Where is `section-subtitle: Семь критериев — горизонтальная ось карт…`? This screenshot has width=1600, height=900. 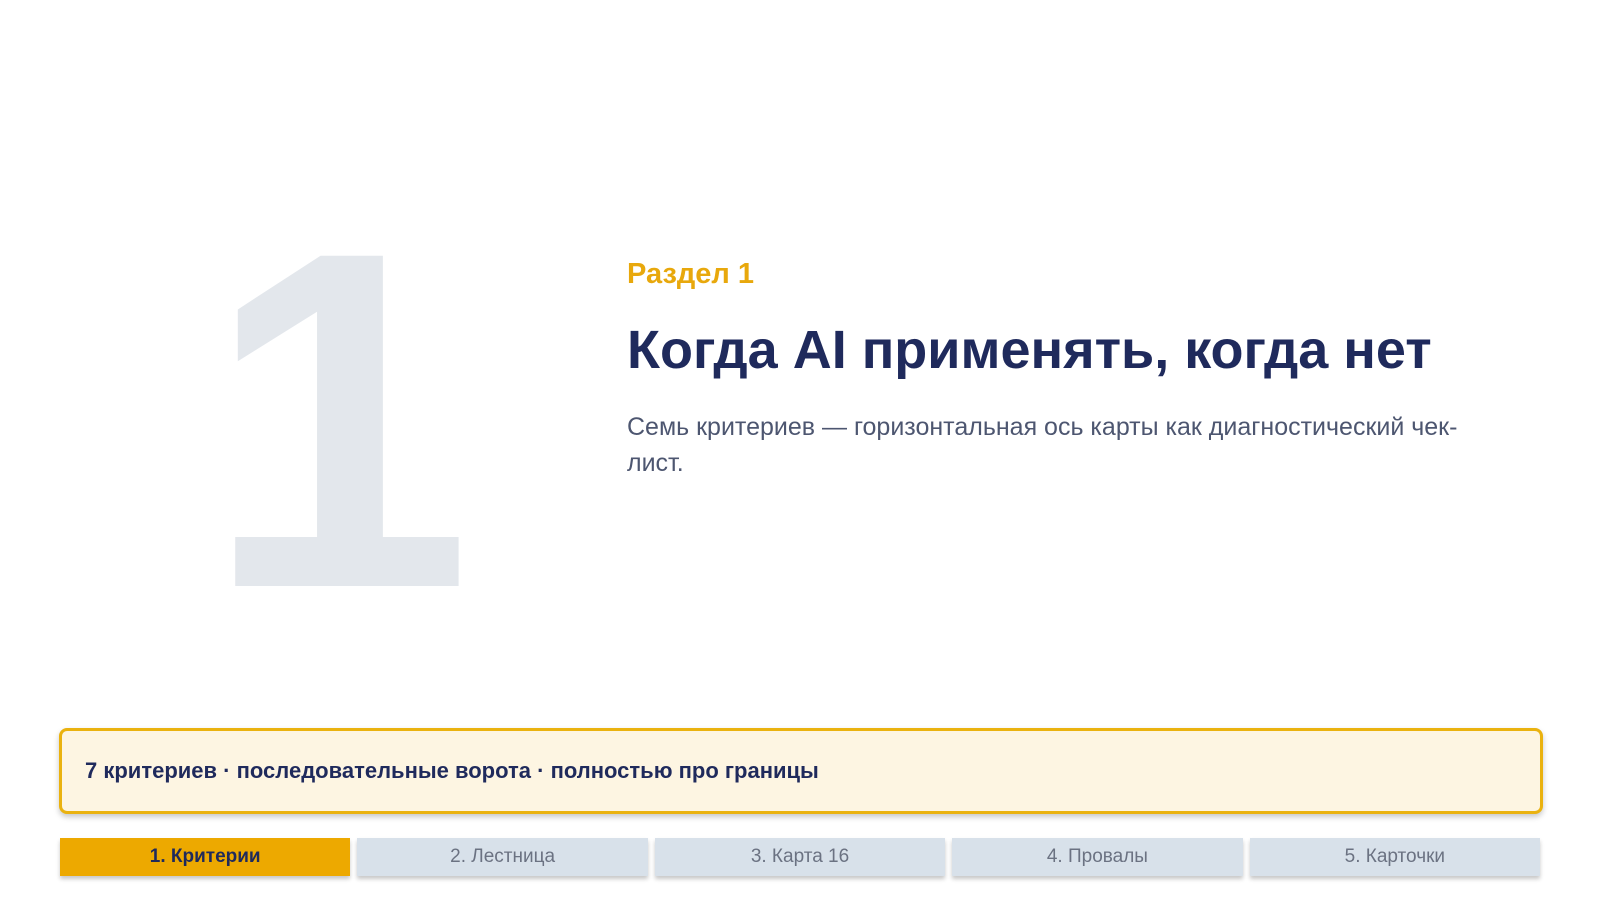
section-subtitle: Семь критериев — горизонтальная ось карт… is located at coordinates (1042, 445).